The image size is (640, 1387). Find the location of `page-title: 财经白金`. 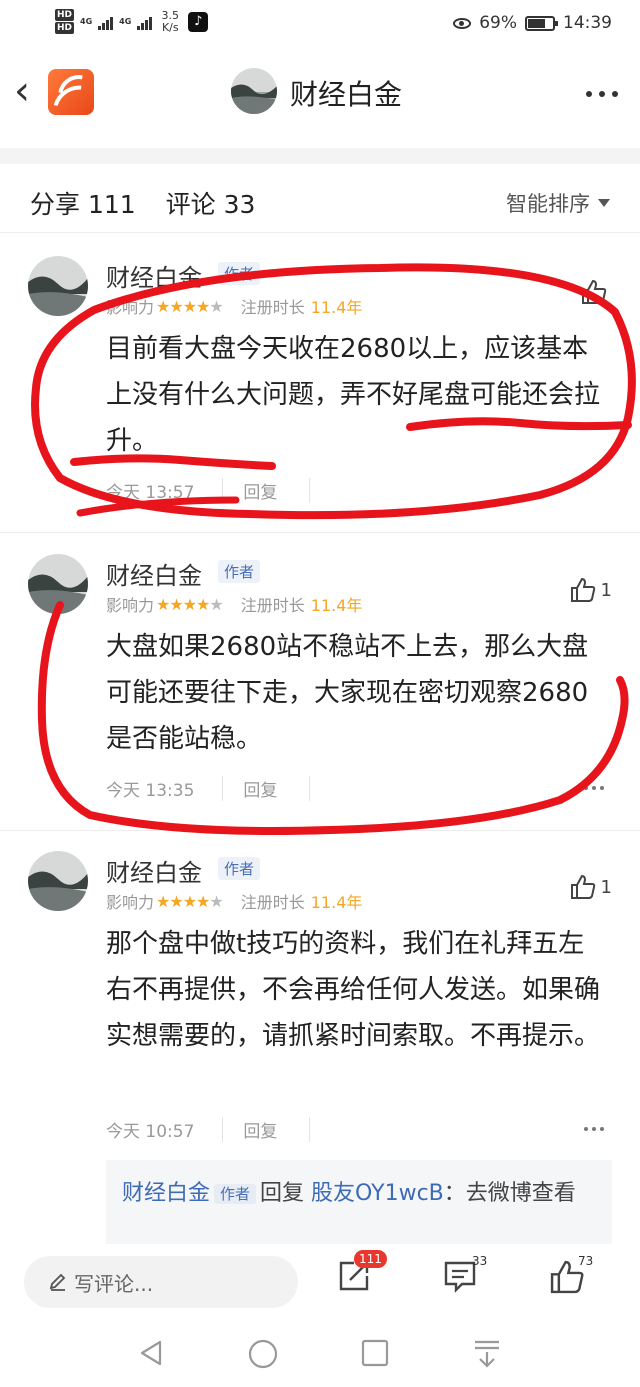

page-title: 财经白金 is located at coordinates (346, 94).